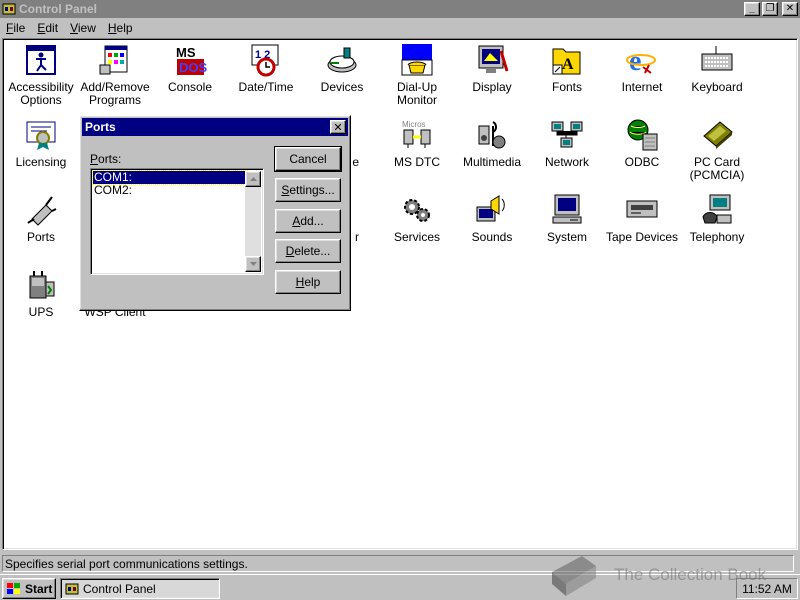  What do you see at coordinates (717, 209) in the screenshot?
I see `telephony-icon` at bounding box center [717, 209].